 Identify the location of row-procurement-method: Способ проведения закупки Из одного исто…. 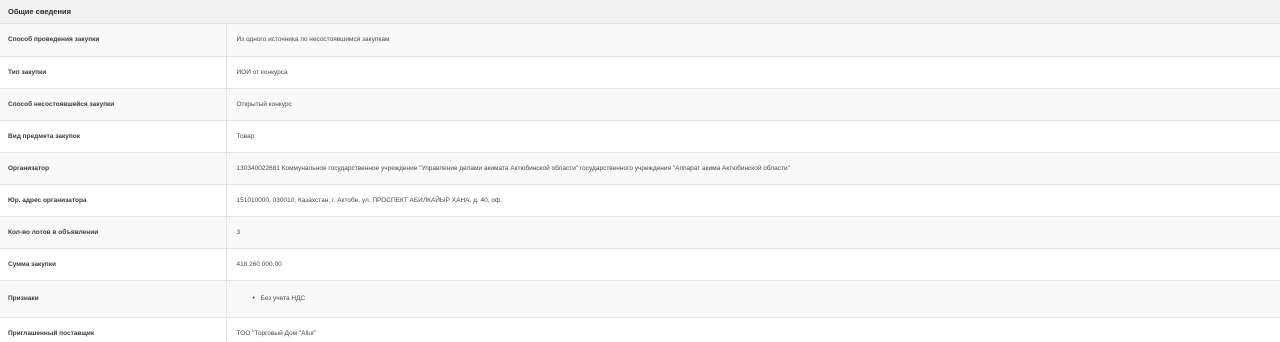
(640, 40).